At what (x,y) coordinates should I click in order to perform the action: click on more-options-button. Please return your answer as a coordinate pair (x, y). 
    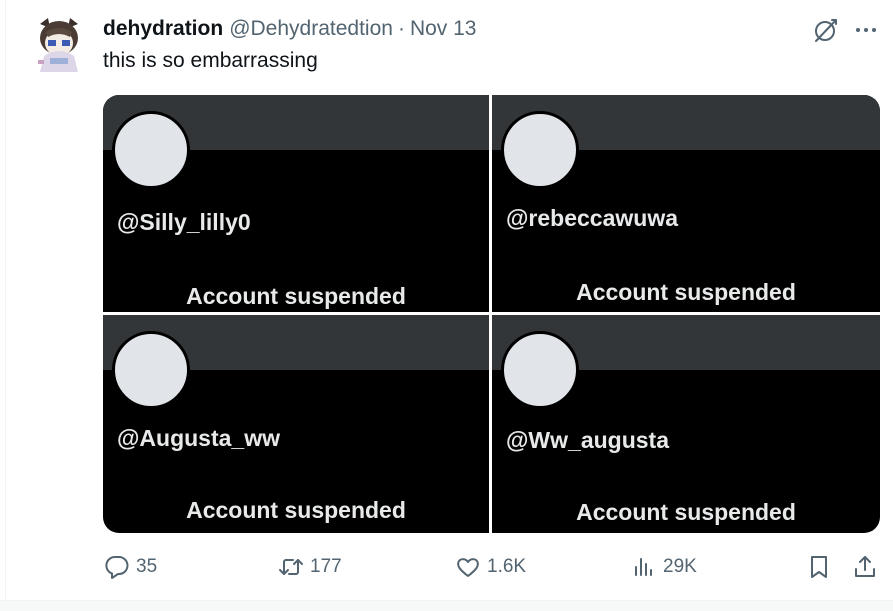
    Looking at the image, I should click on (866, 30).